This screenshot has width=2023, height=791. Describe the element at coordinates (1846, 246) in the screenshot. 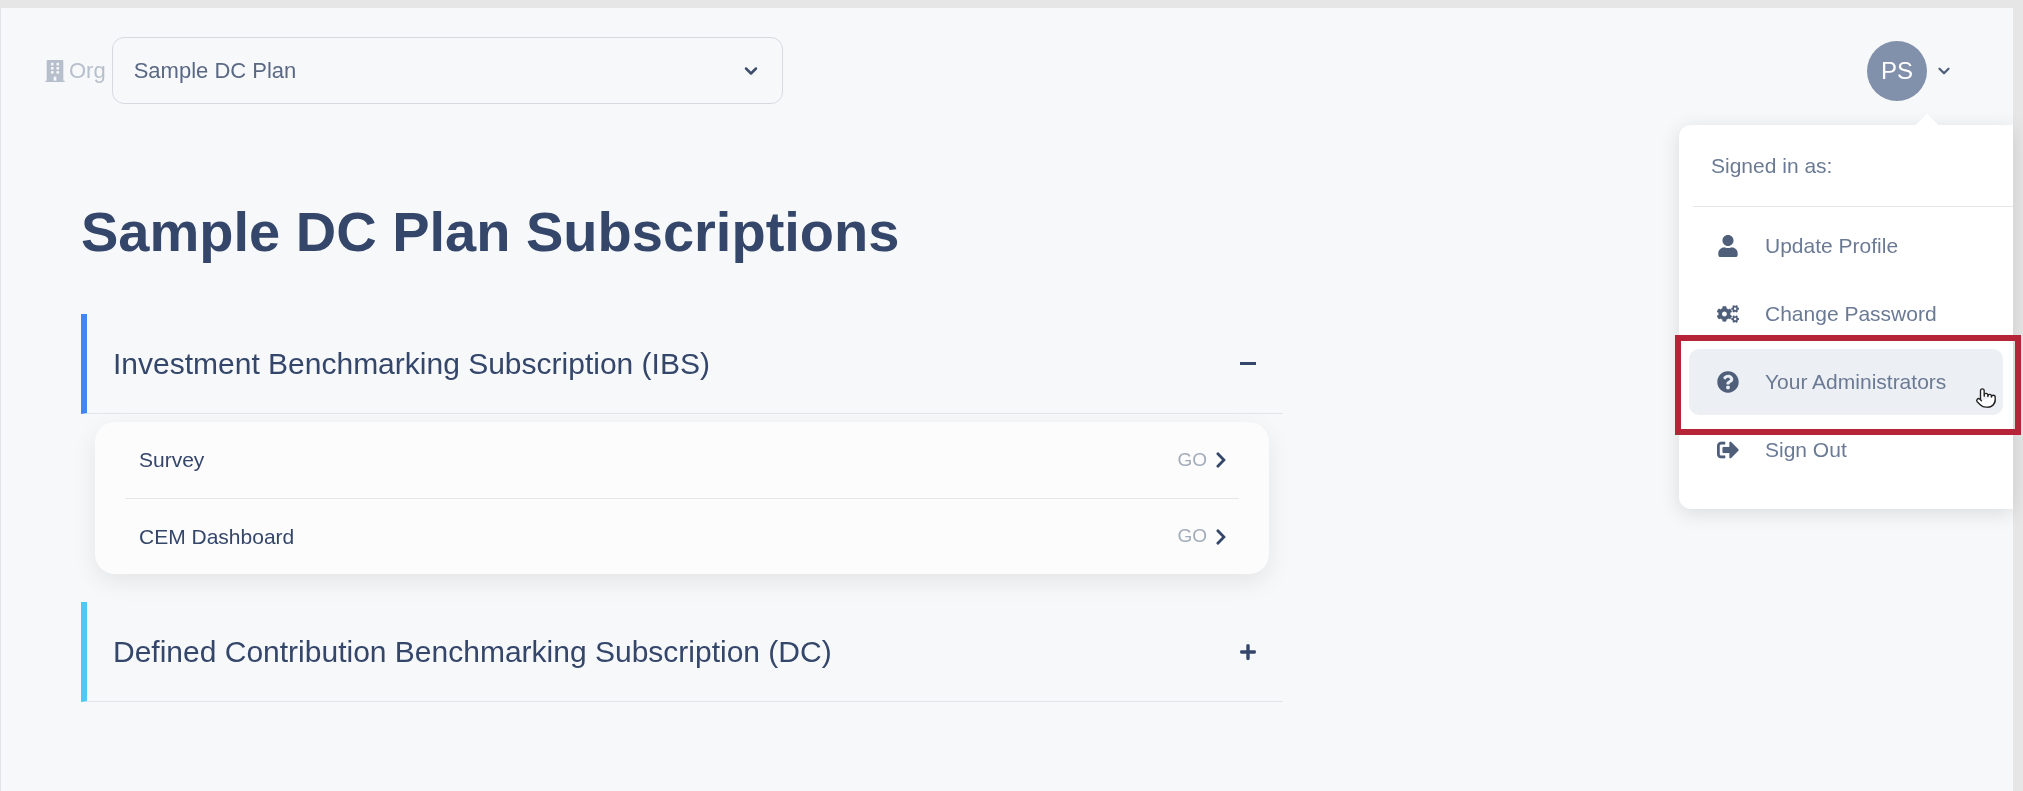

I see `menu-item: Update Profile` at that location.